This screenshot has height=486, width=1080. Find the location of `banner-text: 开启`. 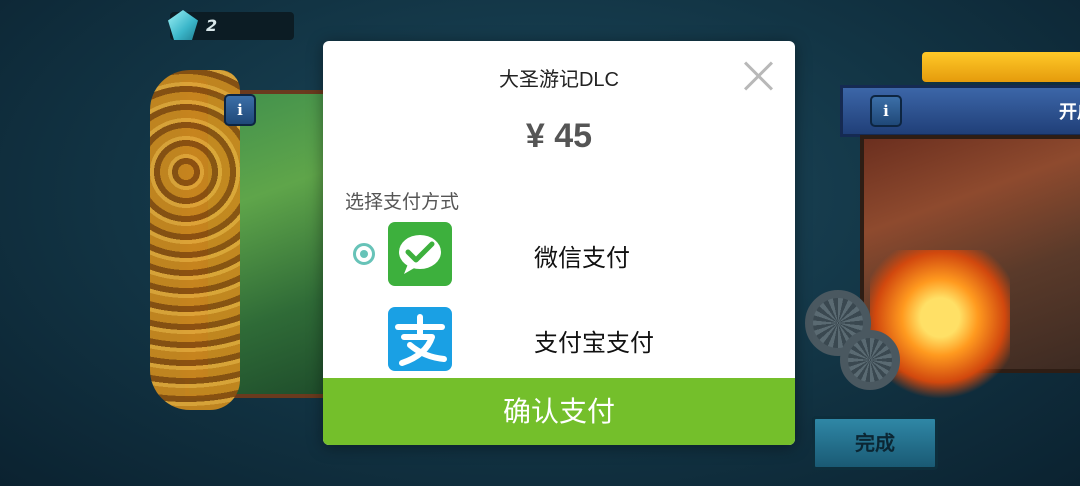

banner-text: 开启 is located at coordinates (1069, 112).